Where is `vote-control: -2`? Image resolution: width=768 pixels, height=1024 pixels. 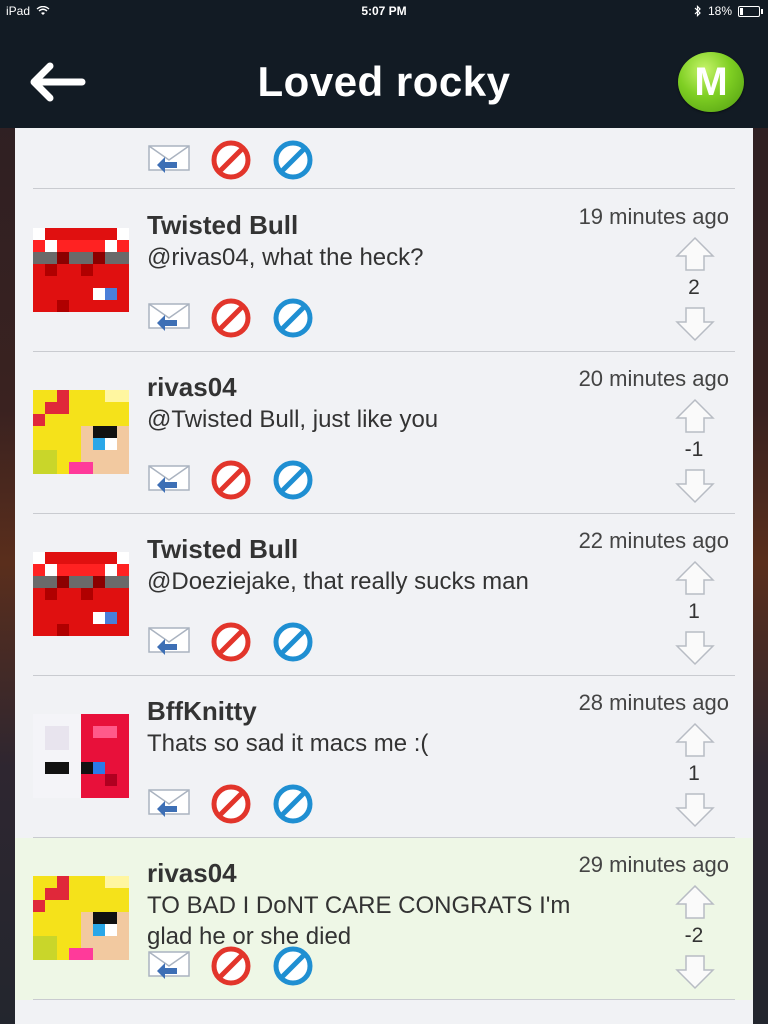 vote-control: -2 is located at coordinates (694, 937).